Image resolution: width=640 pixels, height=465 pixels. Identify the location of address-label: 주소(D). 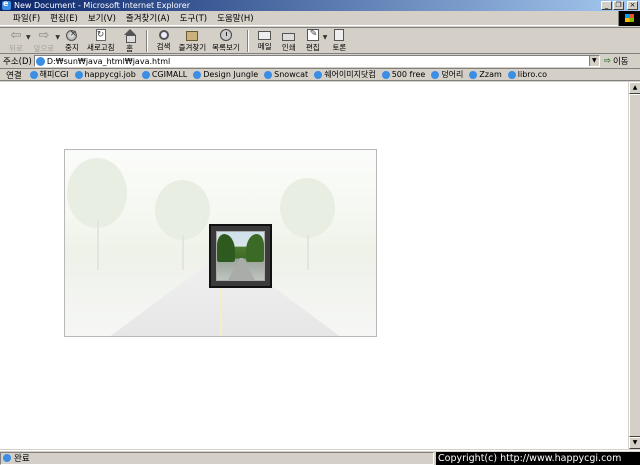
(17, 62).